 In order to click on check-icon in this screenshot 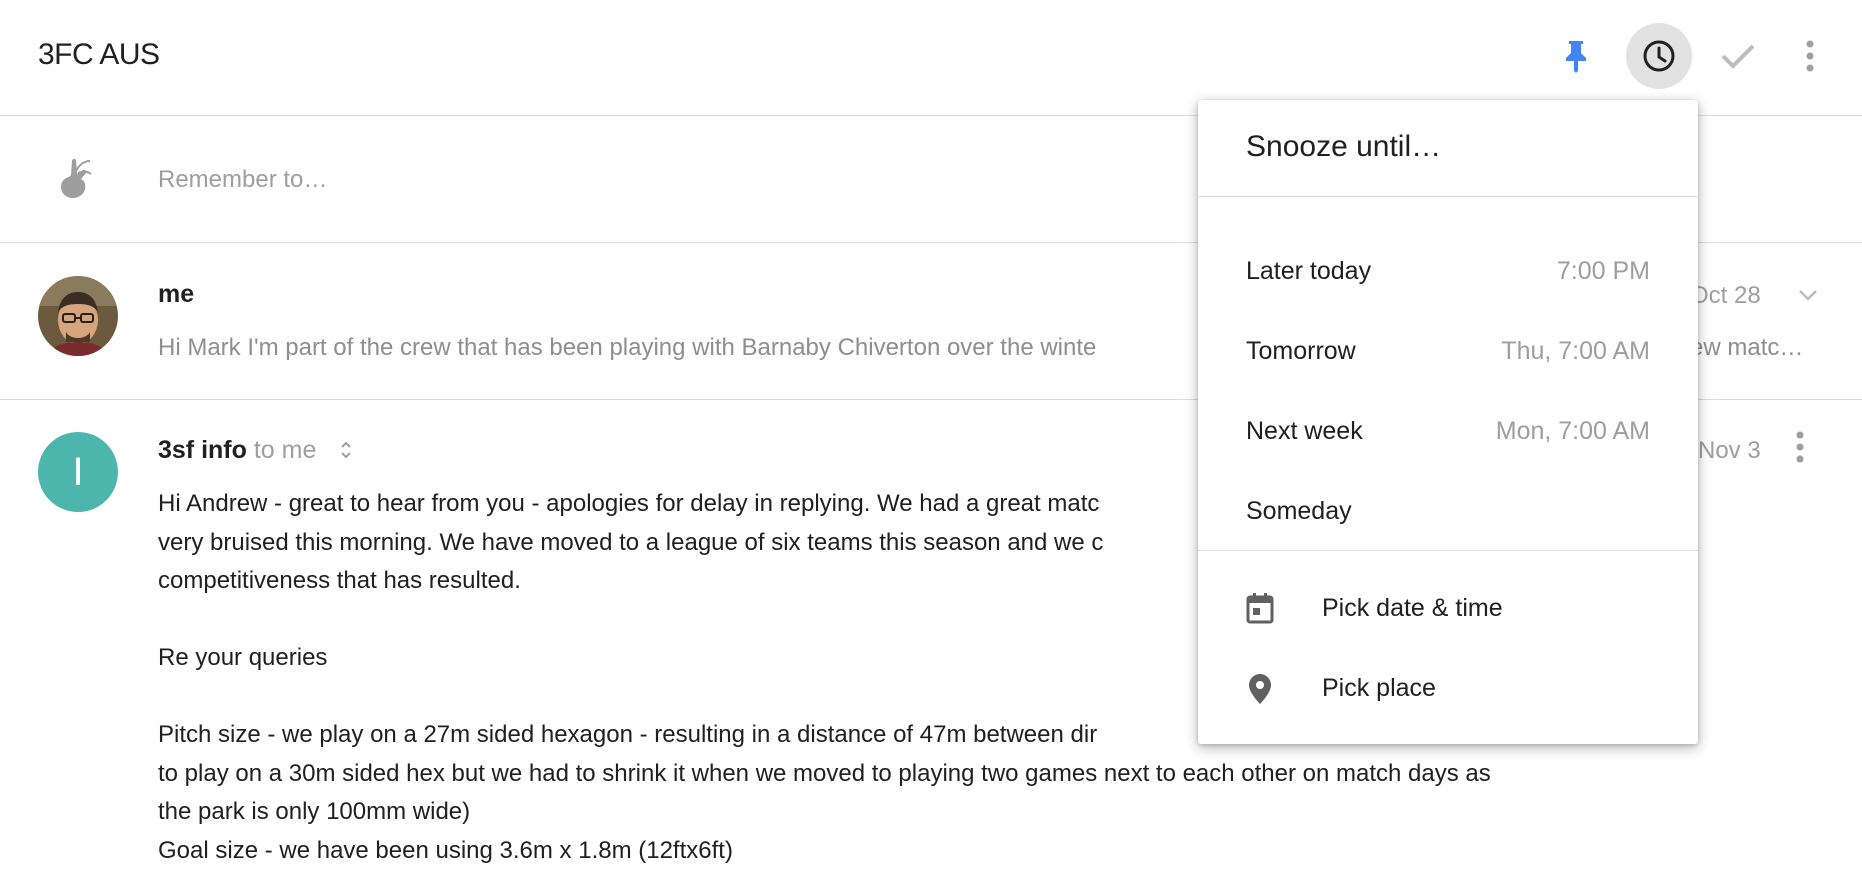, I will do `click(1738, 56)`.